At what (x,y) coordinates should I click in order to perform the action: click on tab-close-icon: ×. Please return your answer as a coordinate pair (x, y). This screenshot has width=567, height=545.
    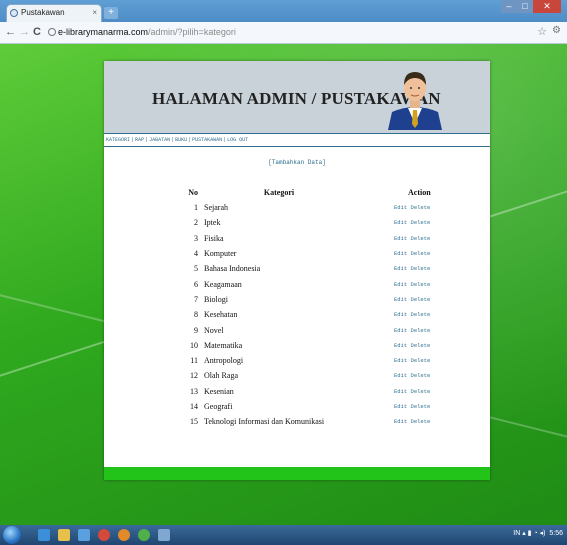
    Looking at the image, I should click on (94, 13).